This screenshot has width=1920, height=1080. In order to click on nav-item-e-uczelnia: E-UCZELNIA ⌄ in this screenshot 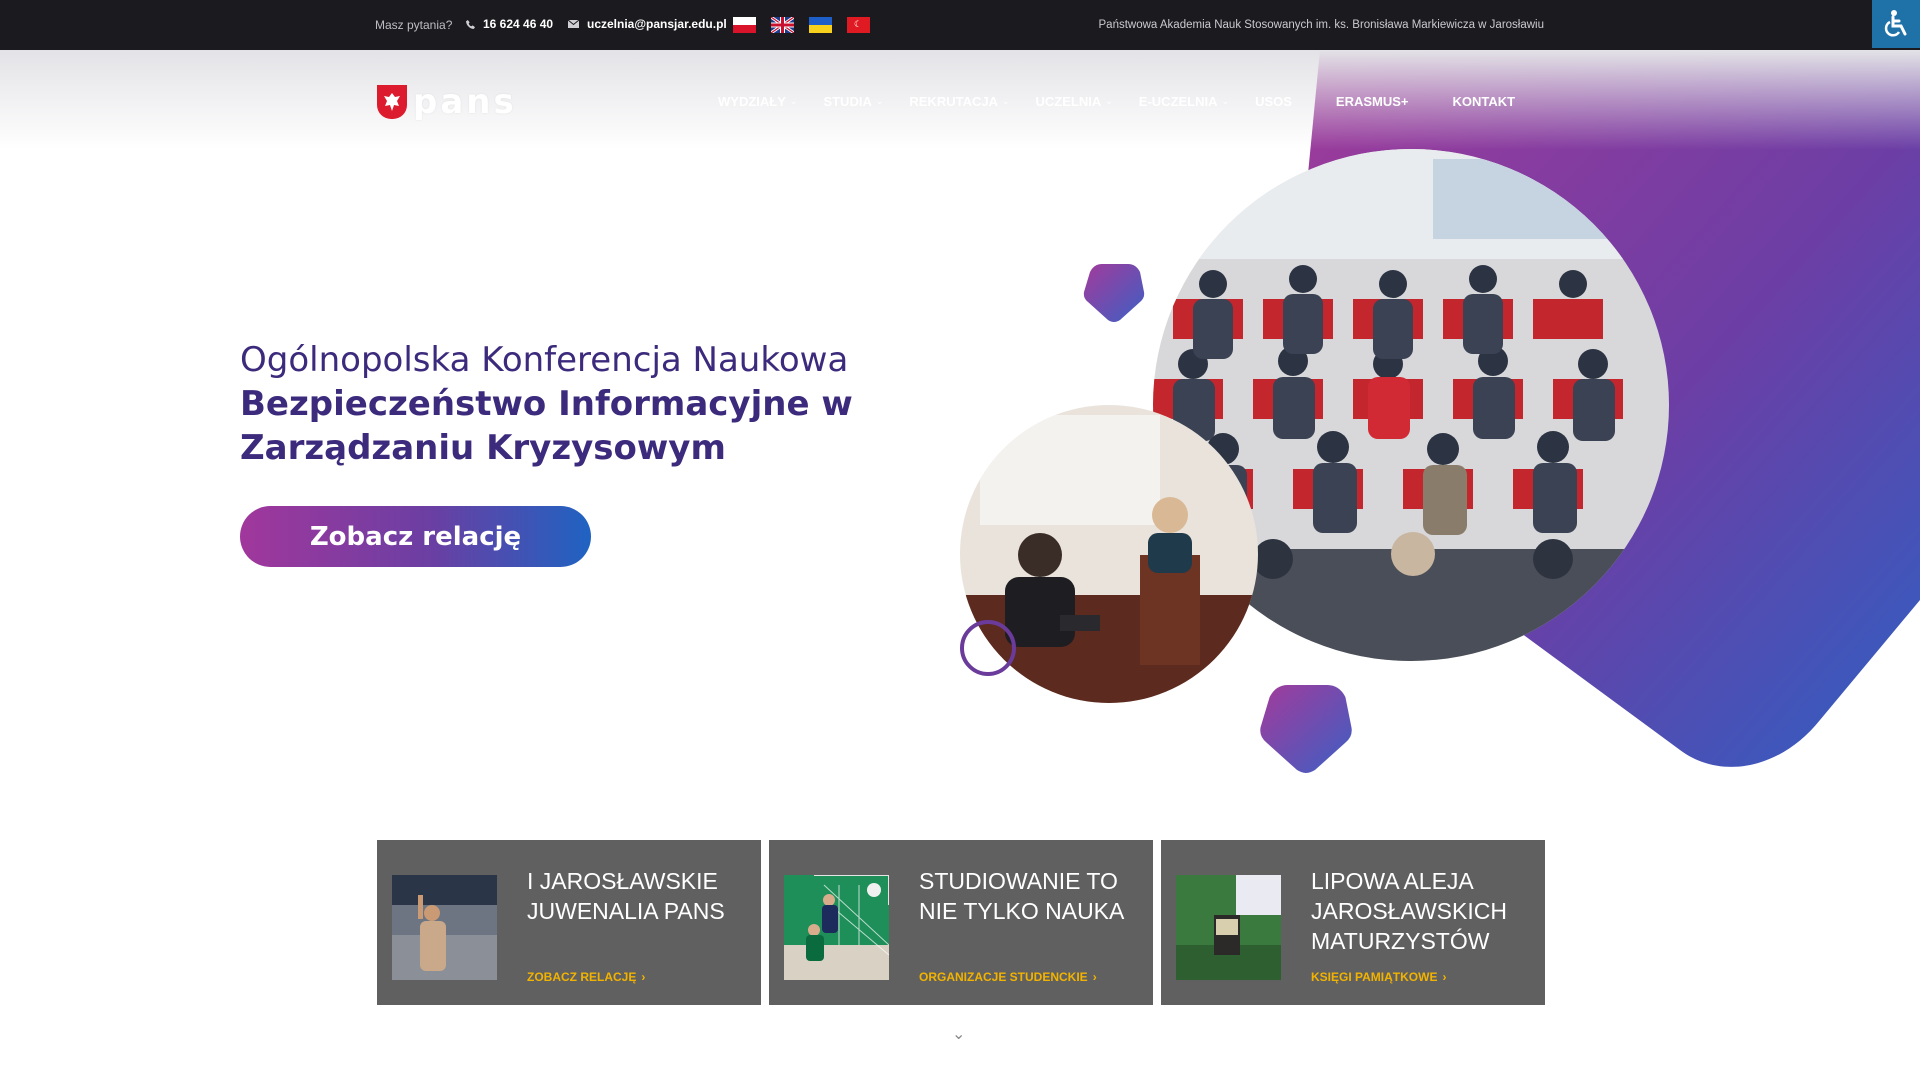, I will do `click(1184, 101)`.